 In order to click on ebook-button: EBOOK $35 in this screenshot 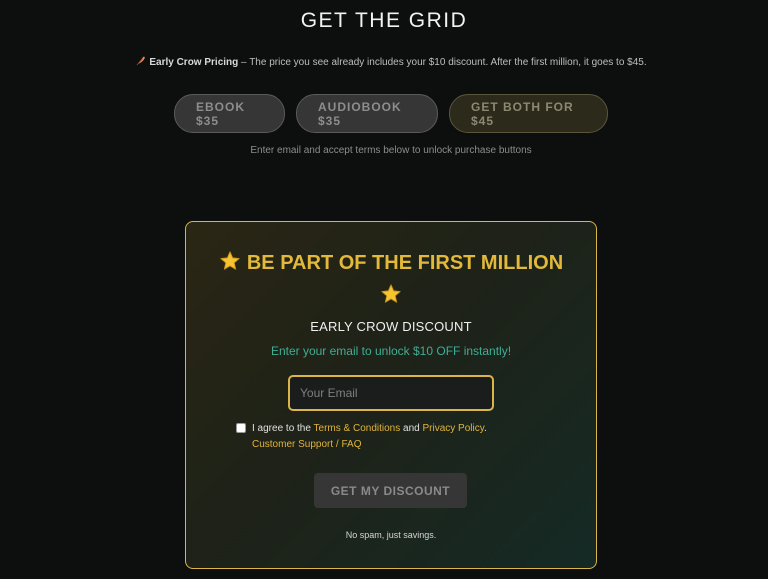, I will do `click(229, 113)`.